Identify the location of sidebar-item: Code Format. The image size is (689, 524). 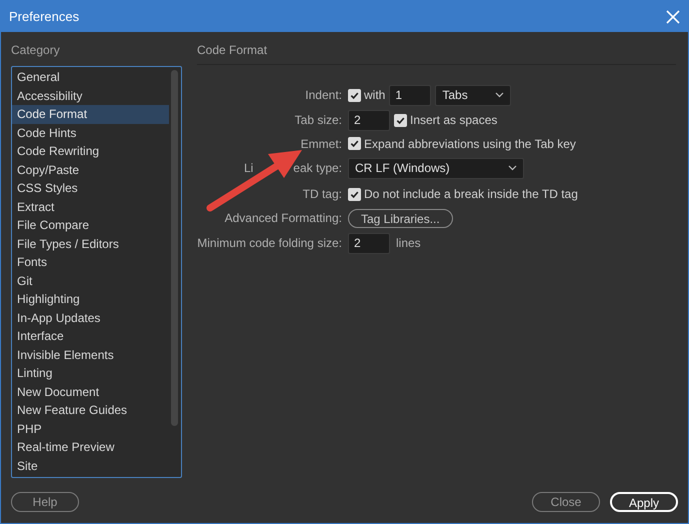
(90, 114).